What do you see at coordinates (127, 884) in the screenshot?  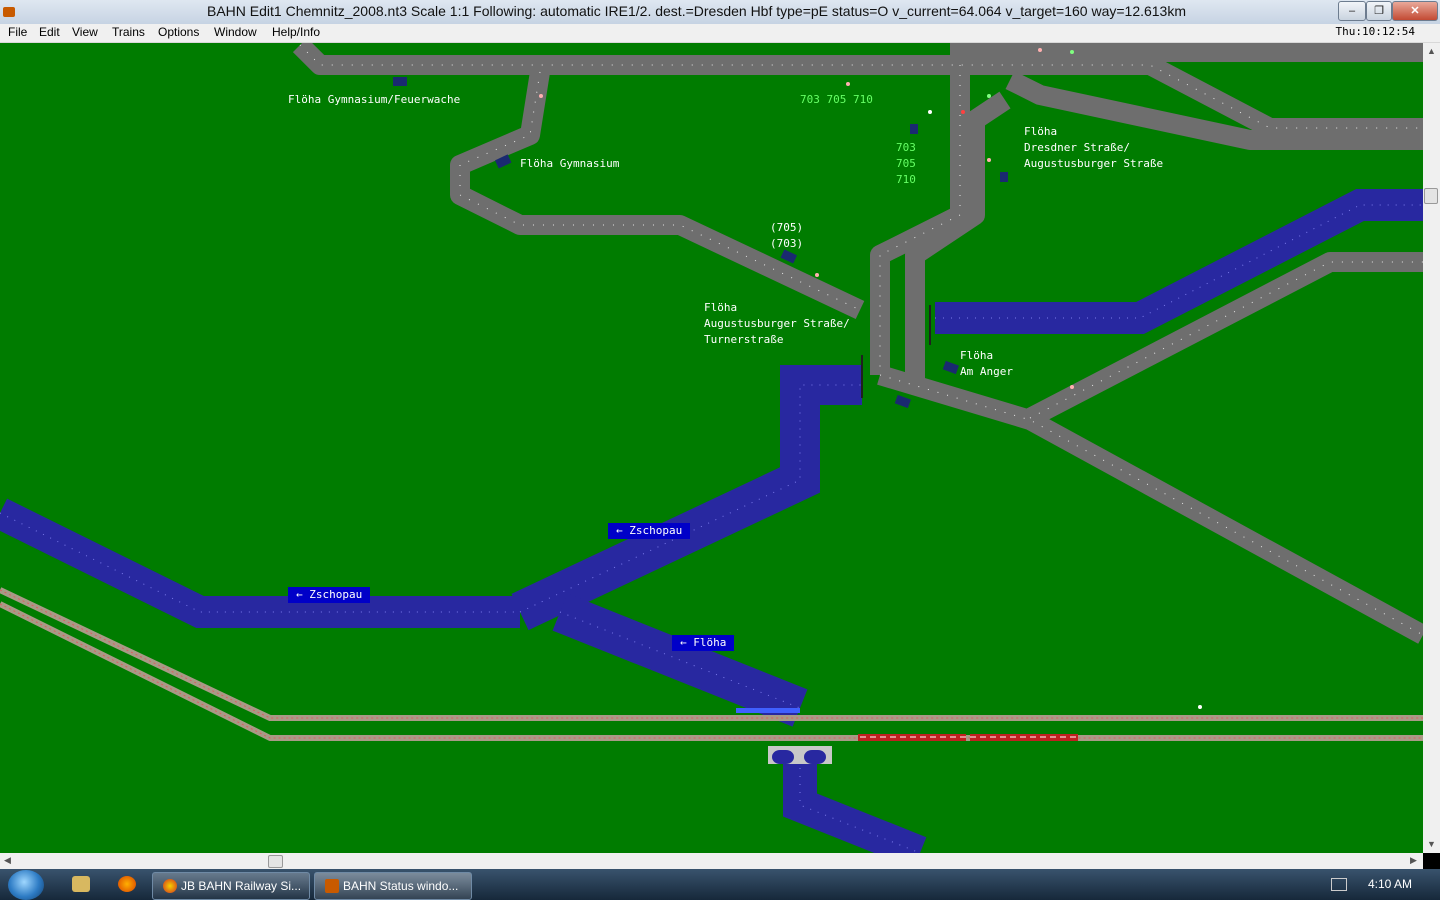 I see `firefox-icon` at bounding box center [127, 884].